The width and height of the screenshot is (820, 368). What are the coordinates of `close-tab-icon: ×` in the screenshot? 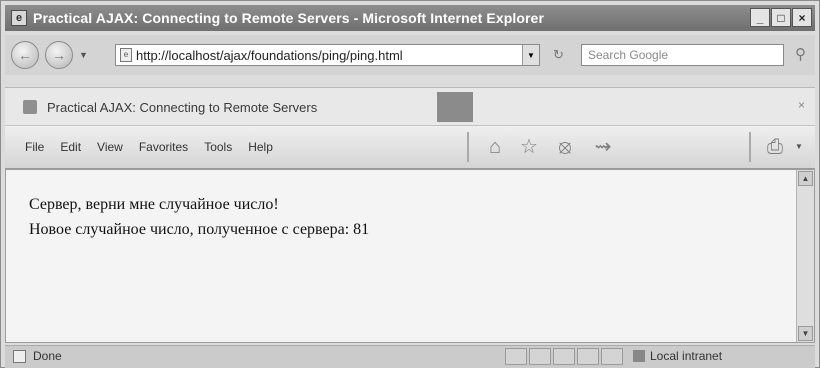 It's located at (801, 105).